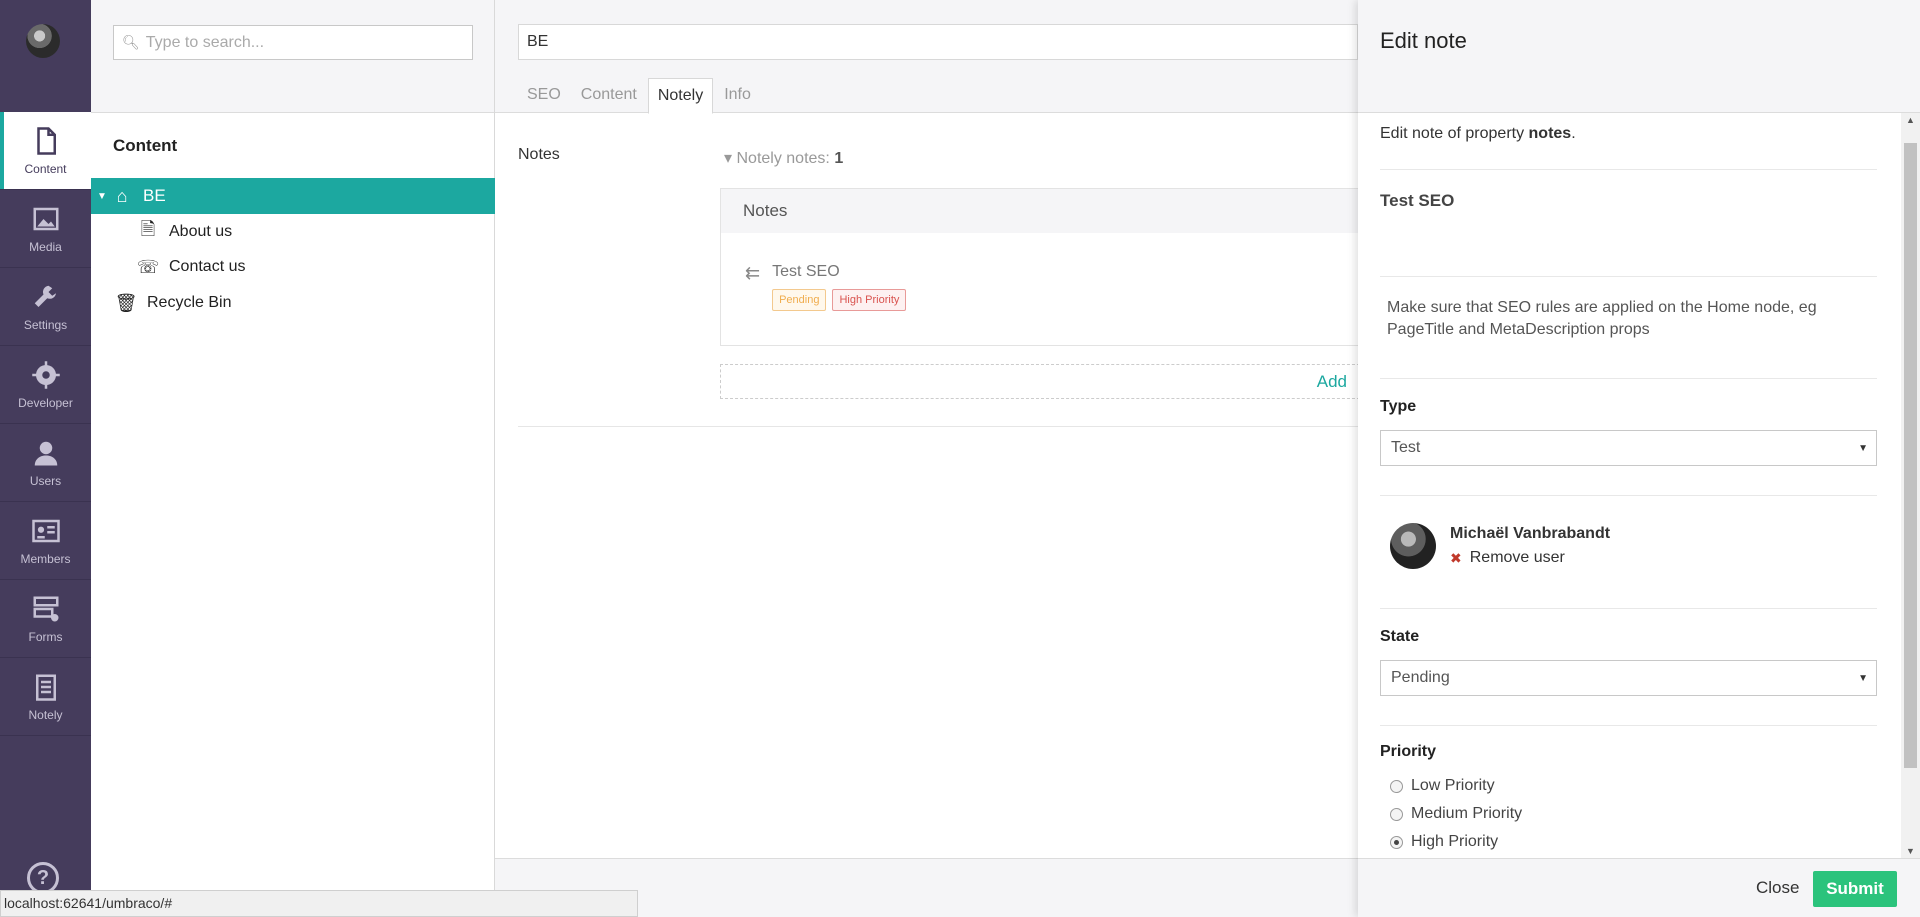 Image resolution: width=1920 pixels, height=917 pixels. I want to click on priority-option-low: Low Priority, so click(1442, 786).